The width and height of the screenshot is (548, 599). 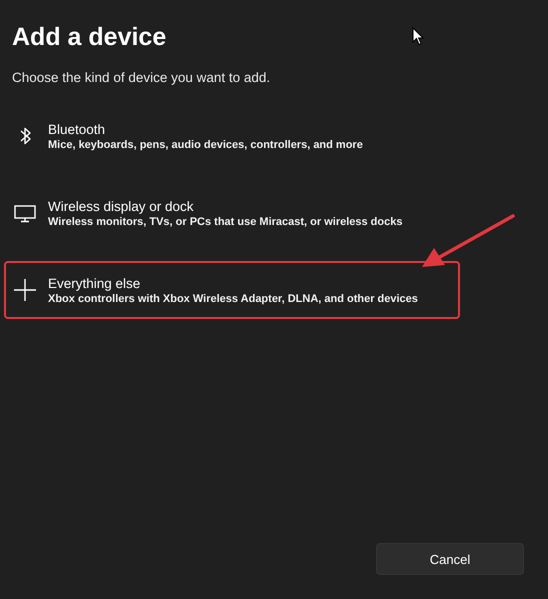 What do you see at coordinates (89, 37) in the screenshot?
I see `dialog-title: Add a device` at bounding box center [89, 37].